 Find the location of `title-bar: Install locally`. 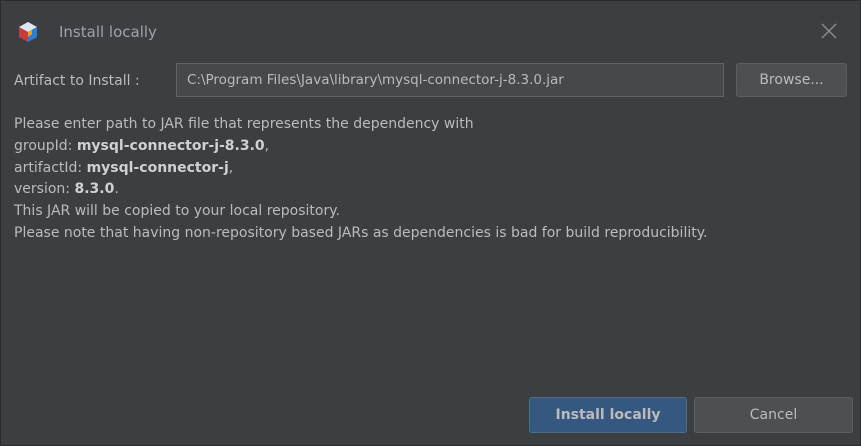

title-bar: Install locally is located at coordinates (430, 29).